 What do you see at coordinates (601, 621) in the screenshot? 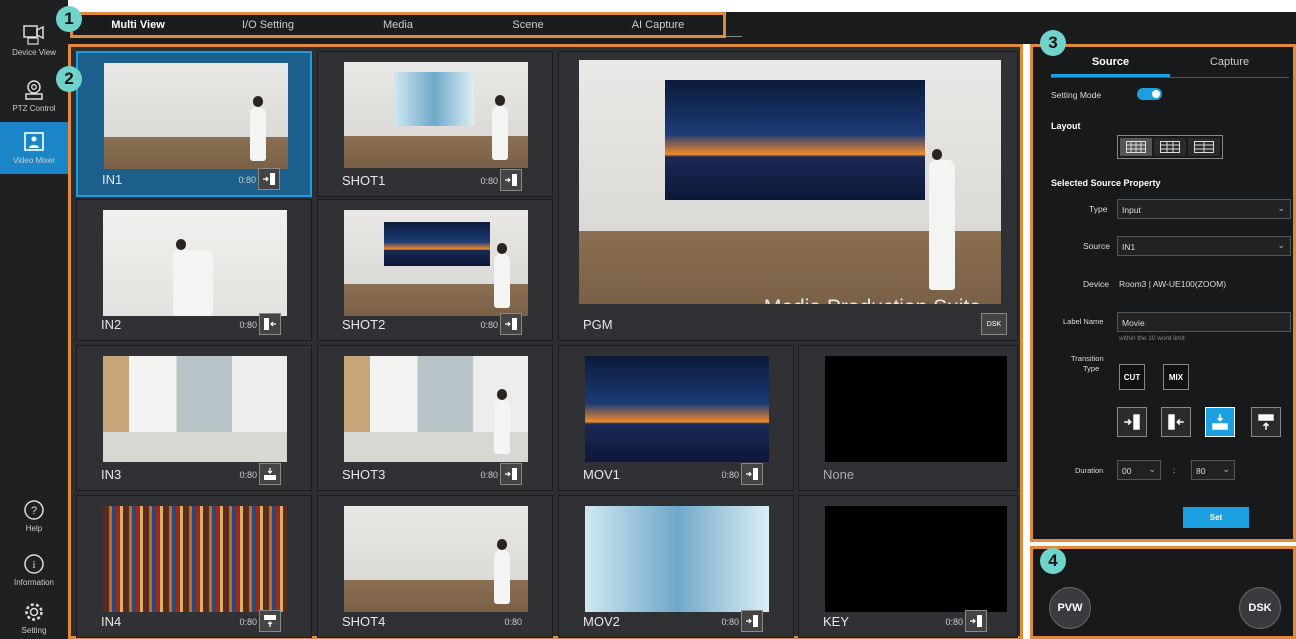
I see `cell-label: MOV2` at bounding box center [601, 621].